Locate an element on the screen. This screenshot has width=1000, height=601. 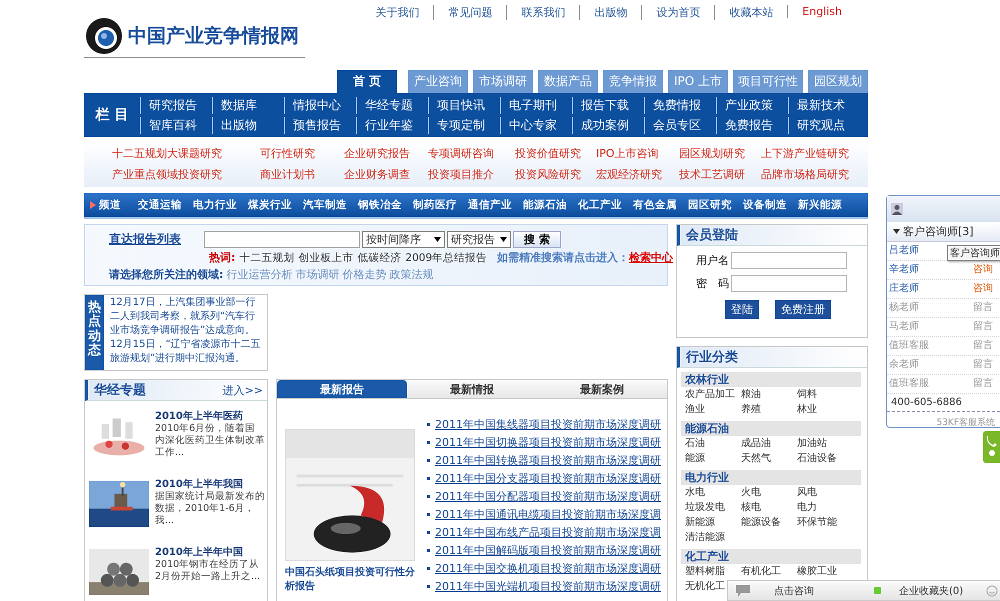
top-link: 出版物 is located at coordinates (603, 12).